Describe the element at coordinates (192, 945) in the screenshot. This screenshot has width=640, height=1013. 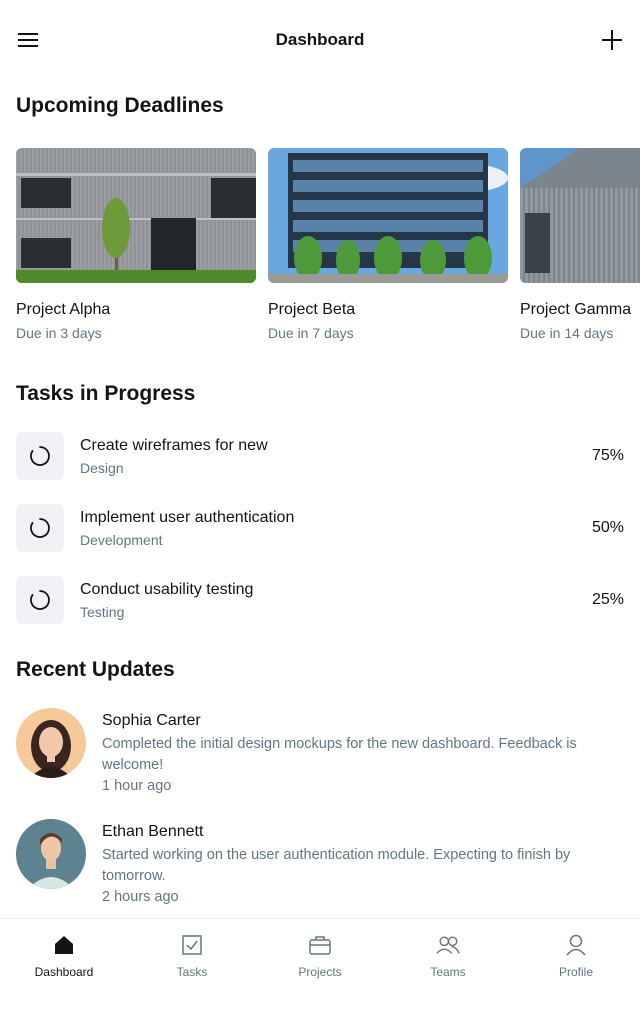
I see `checkbox-icon` at that location.